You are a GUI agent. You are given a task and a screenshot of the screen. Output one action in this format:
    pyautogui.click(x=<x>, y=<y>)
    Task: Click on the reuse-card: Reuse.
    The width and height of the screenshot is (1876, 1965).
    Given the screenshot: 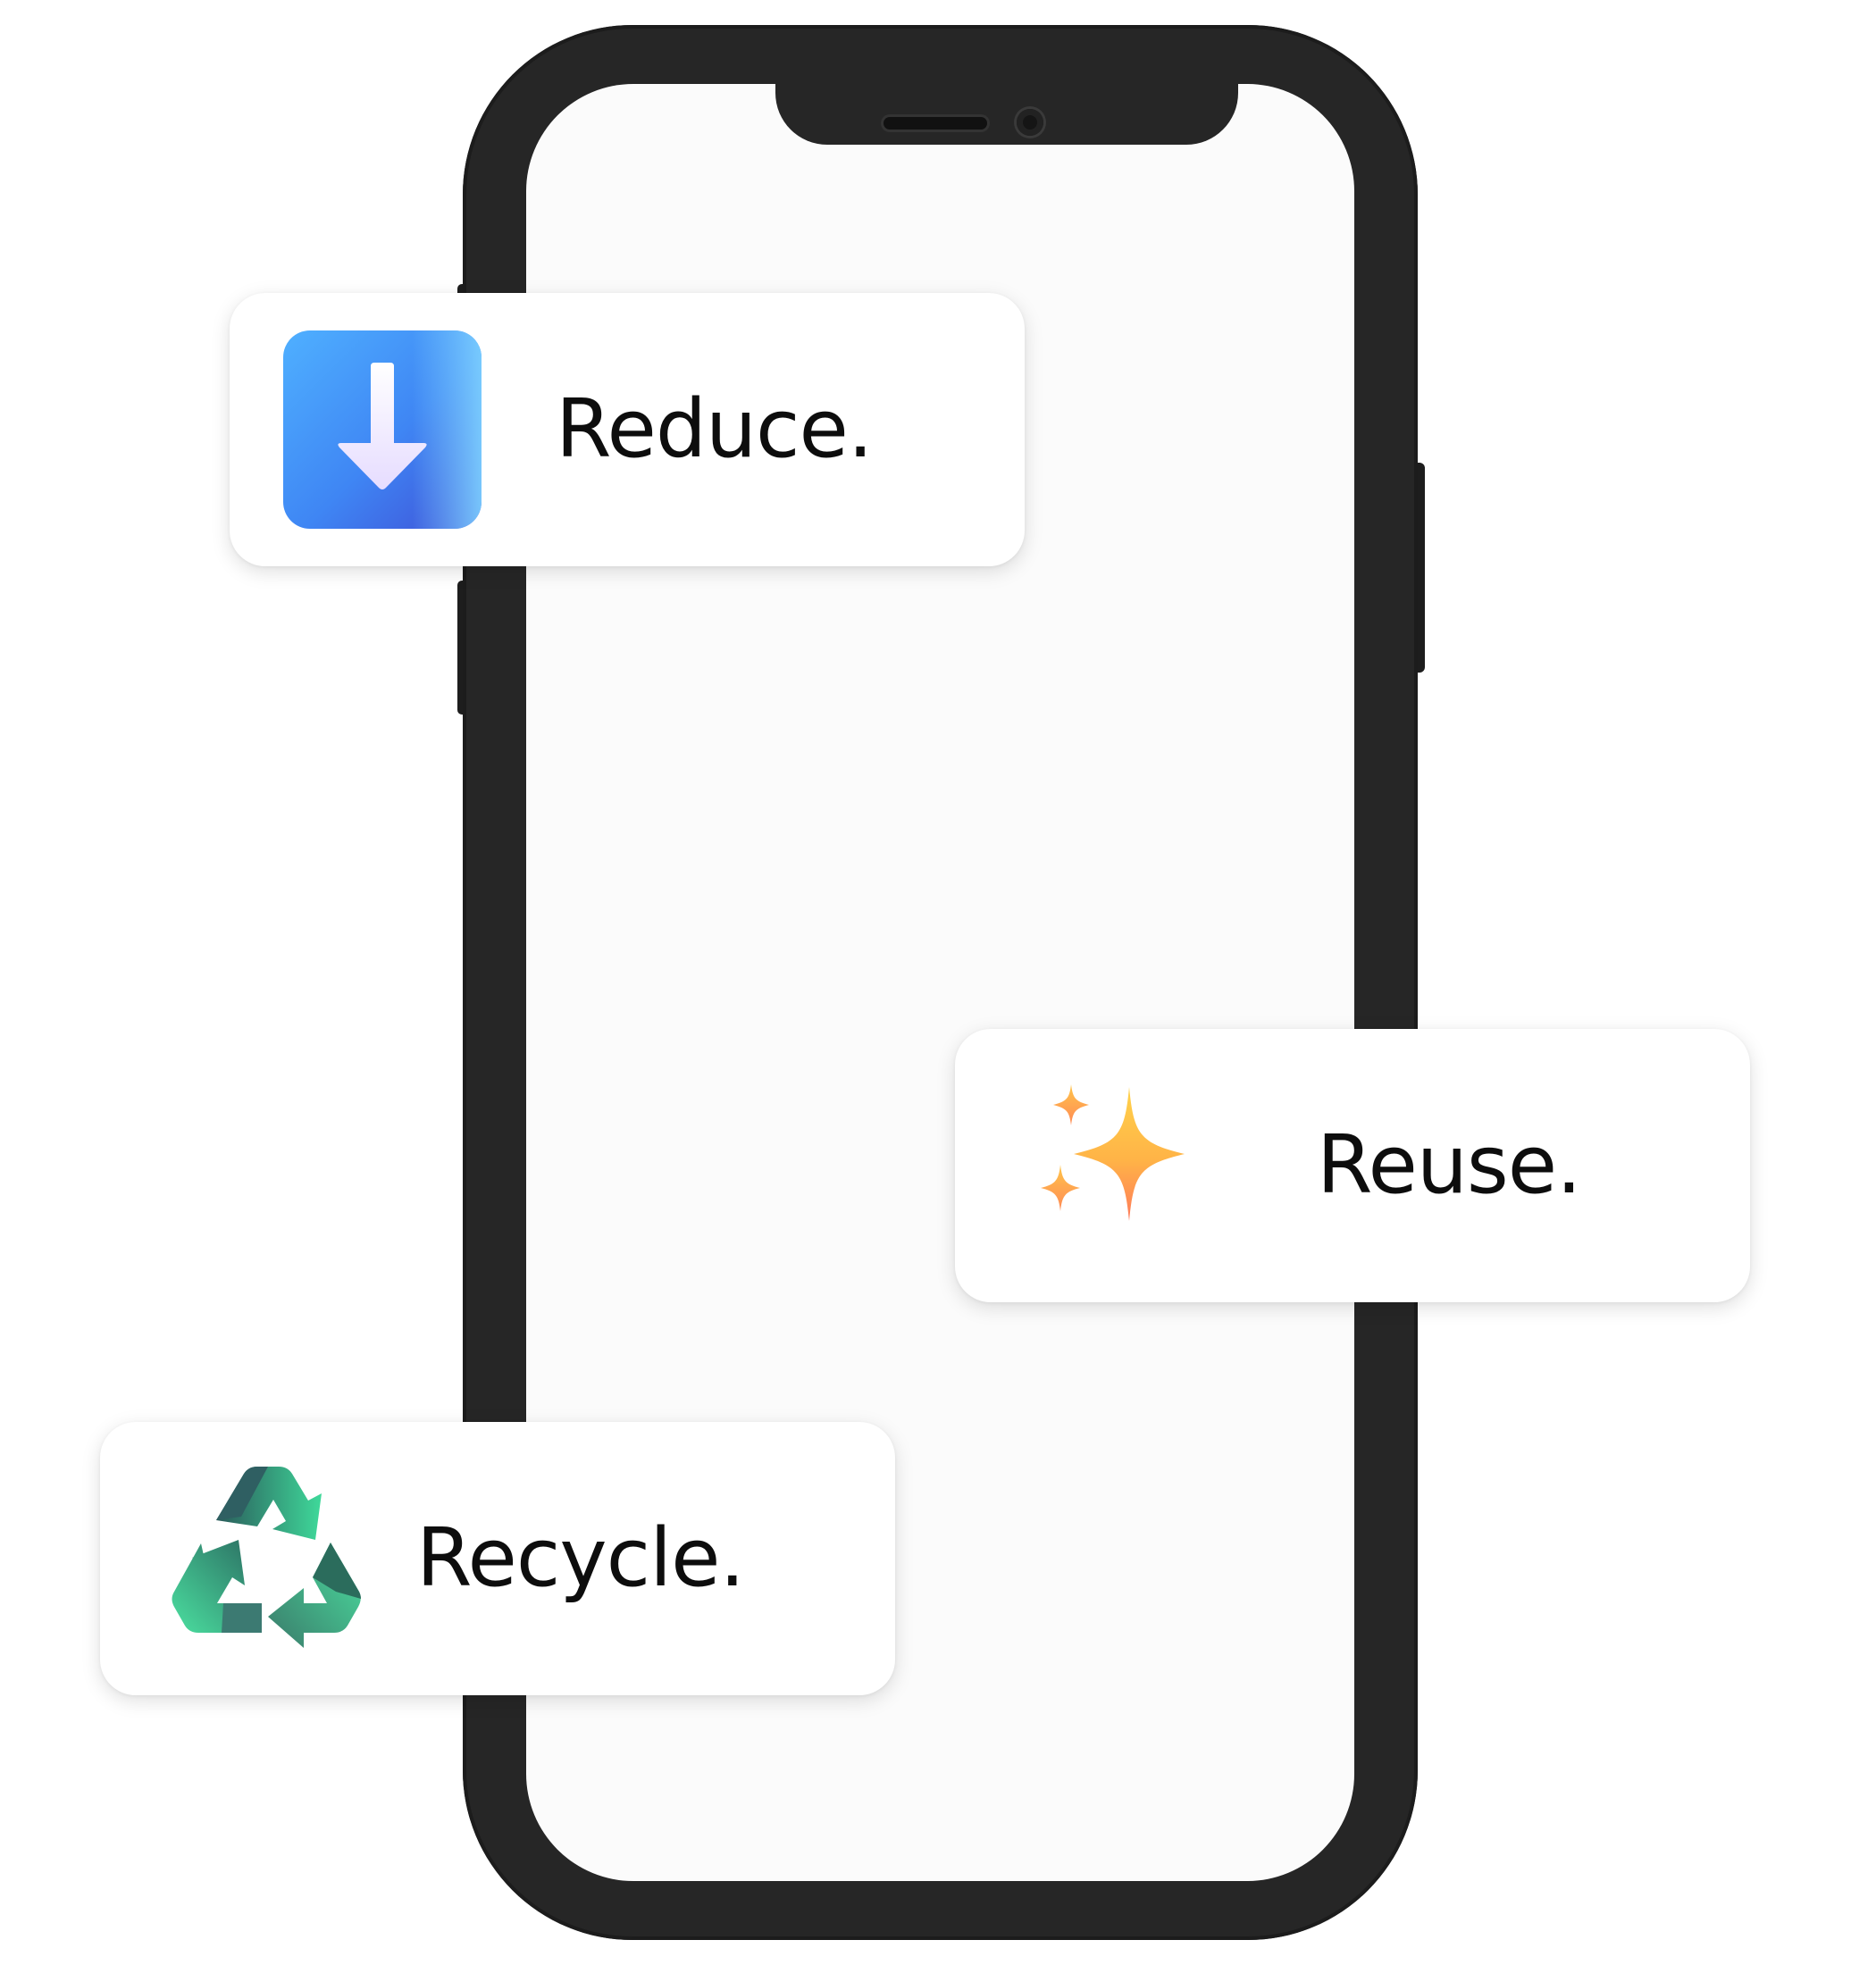 What is the action you would take?
    pyautogui.click(x=1352, y=1165)
    